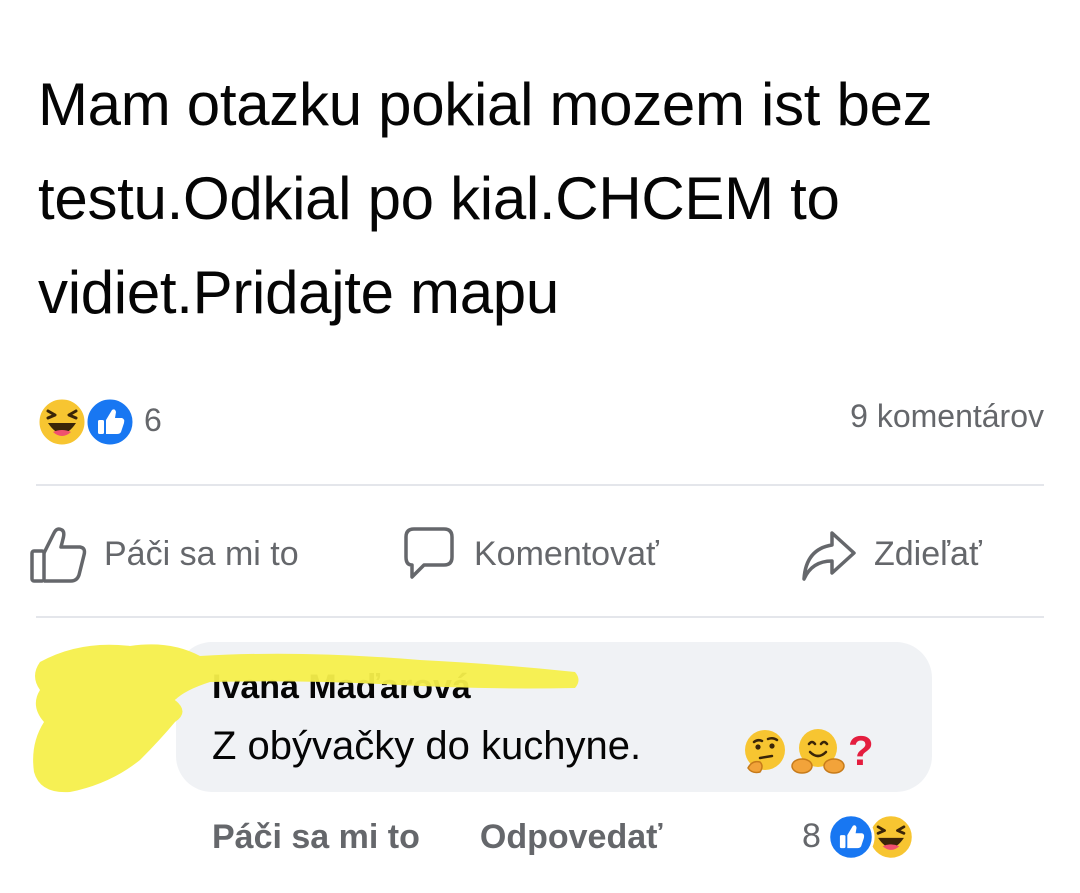  Describe the element at coordinates (928, 553) in the screenshot. I see `share-button-label: Zdieľať` at that location.